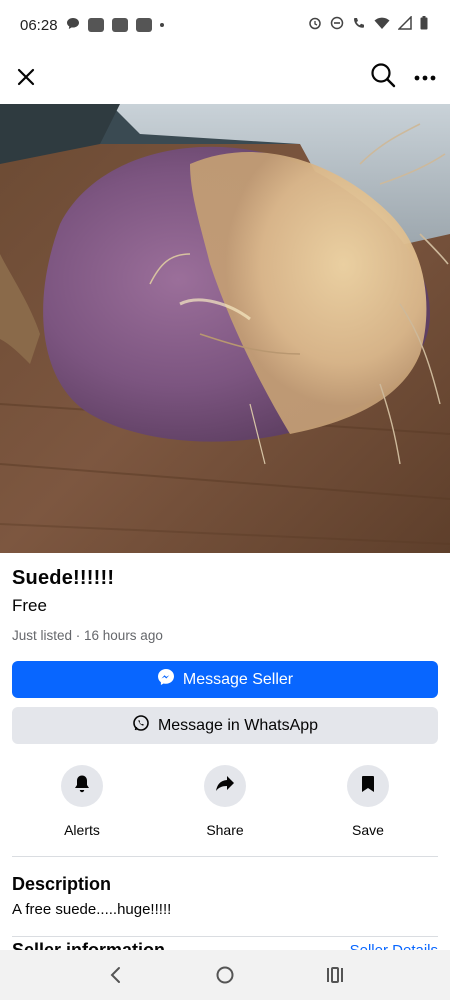 The image size is (450, 1000). I want to click on recents-icon, so click(335, 975).